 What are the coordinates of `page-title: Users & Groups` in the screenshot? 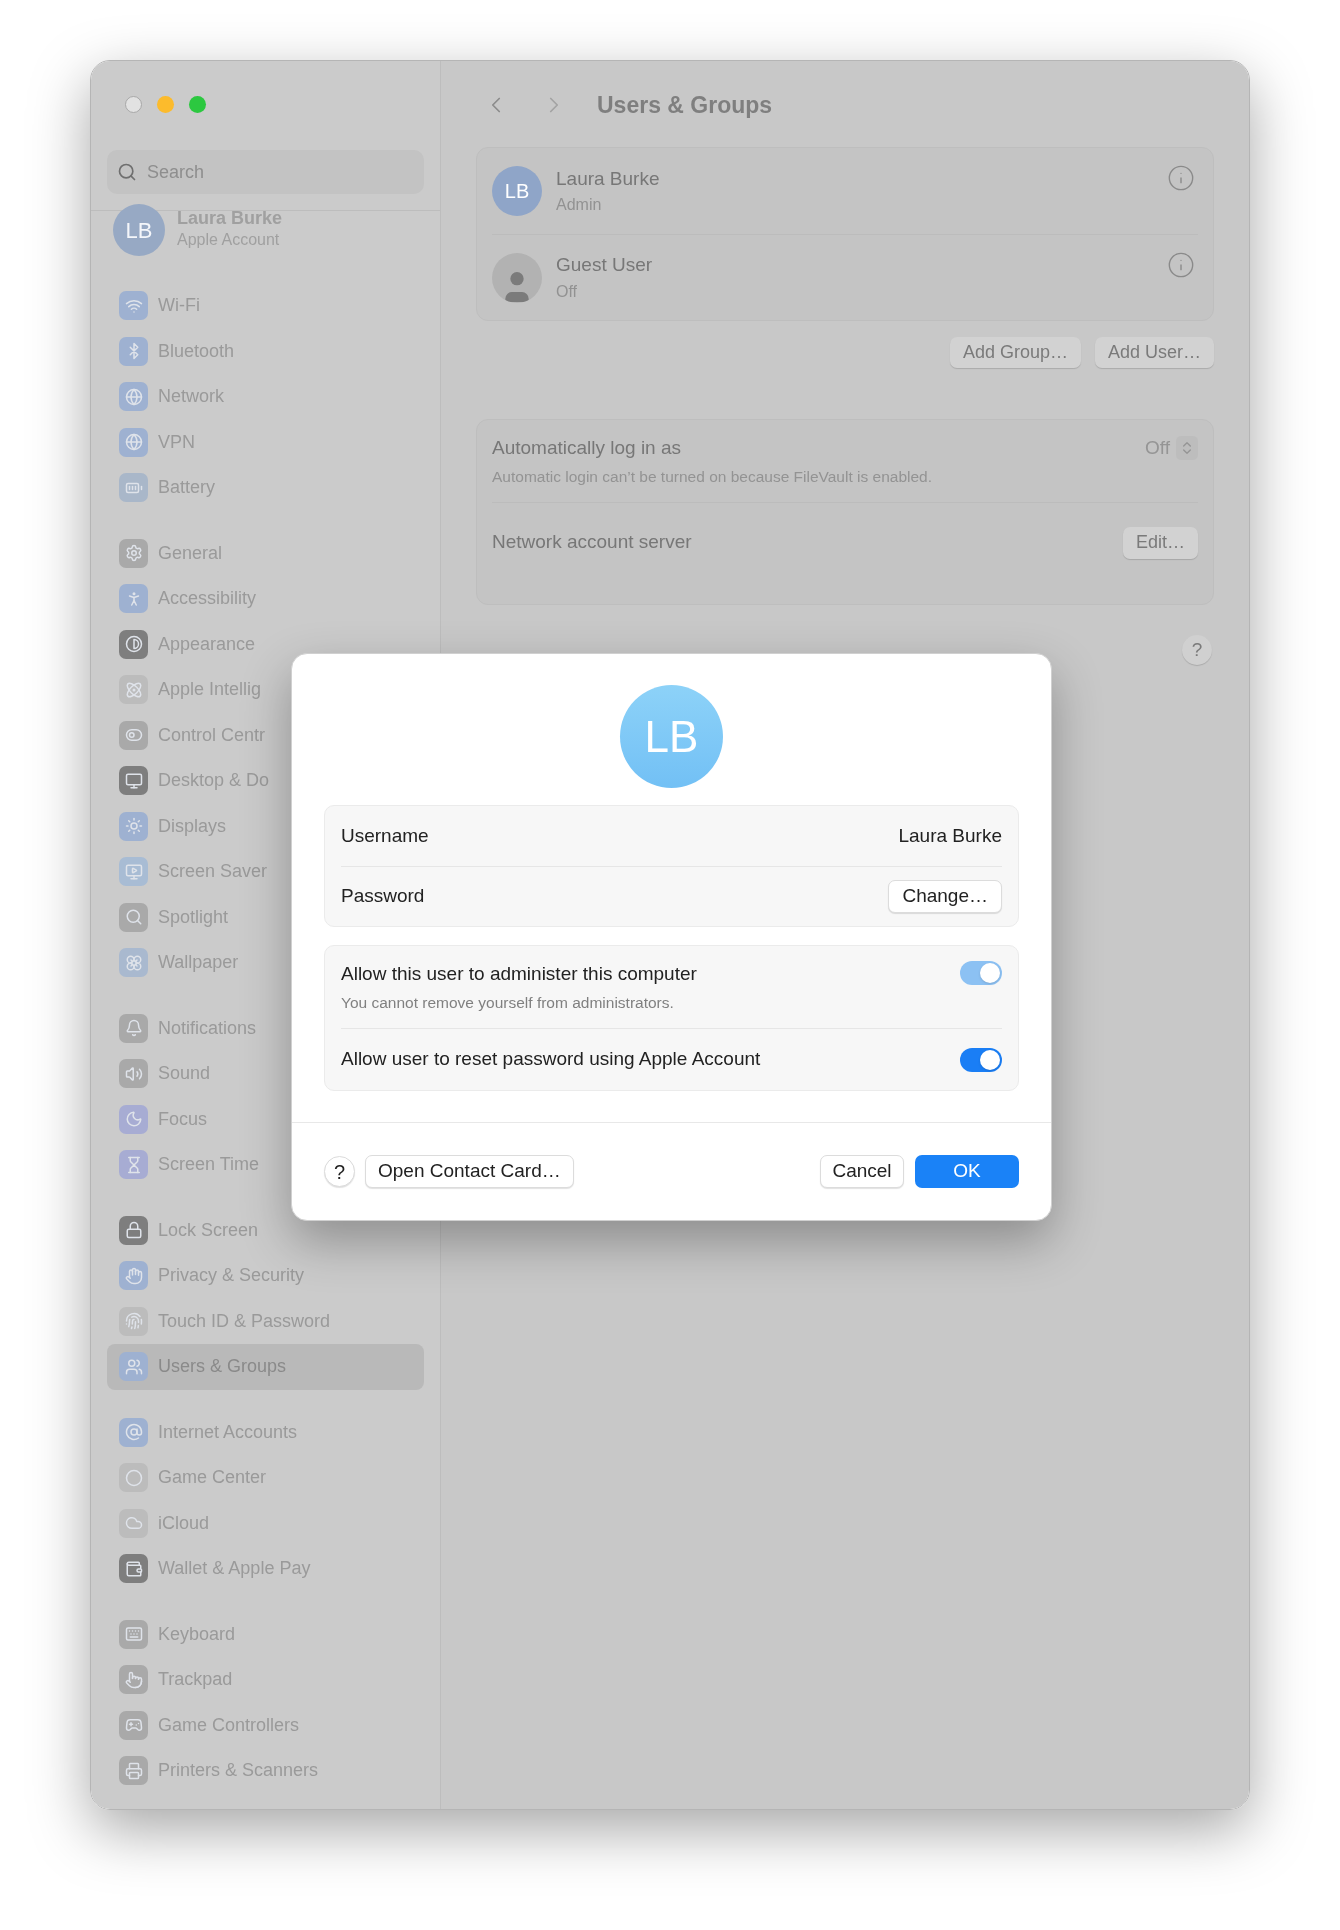 It's located at (685, 105).